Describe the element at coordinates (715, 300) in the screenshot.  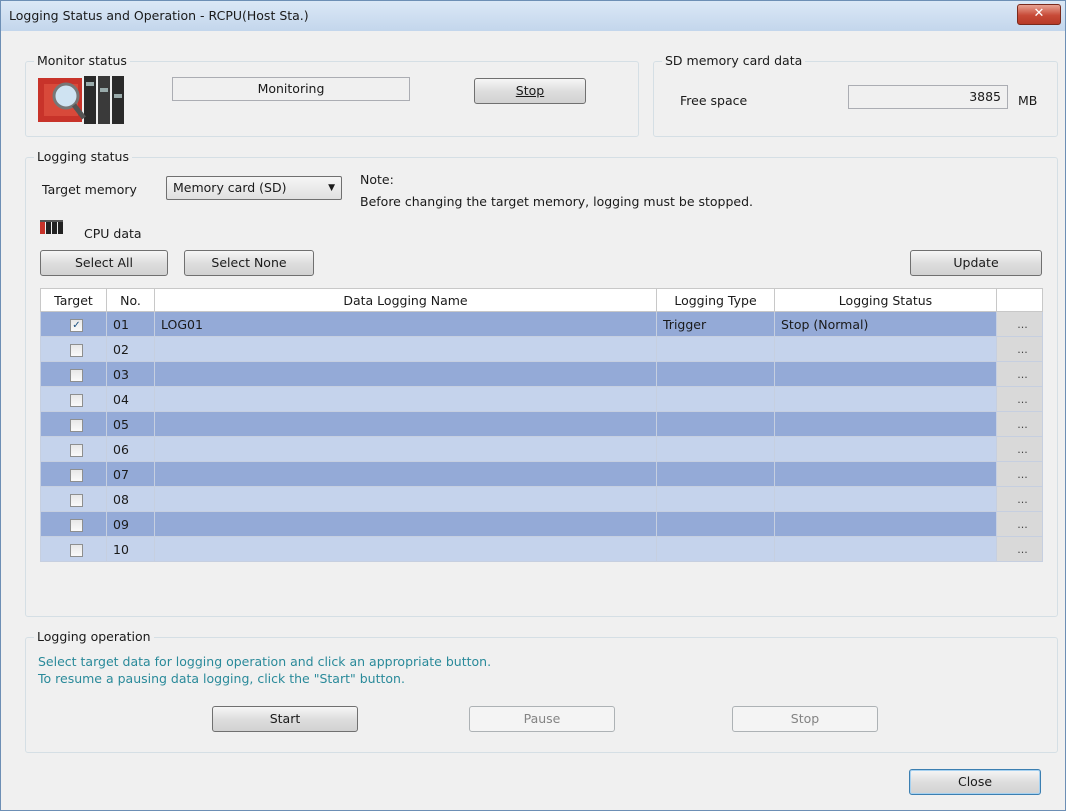
I see `column-header-type: Logging Type` at that location.